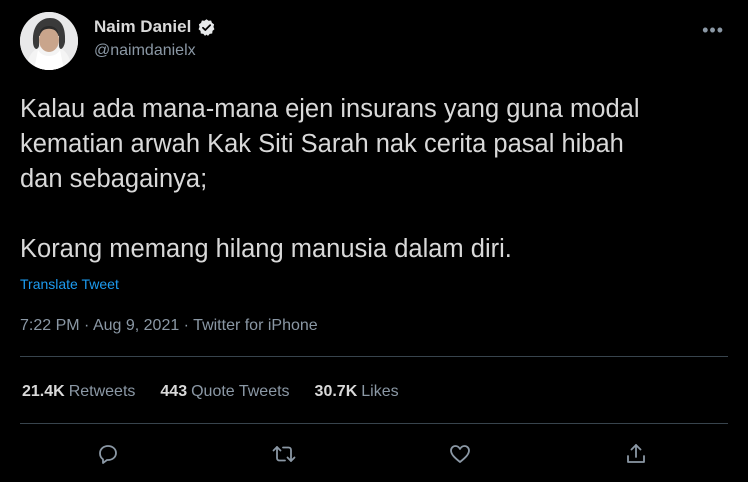 This screenshot has width=748, height=482. Describe the element at coordinates (136, 325) in the screenshot. I see `tweet-date: Aug 9, 2021` at that location.